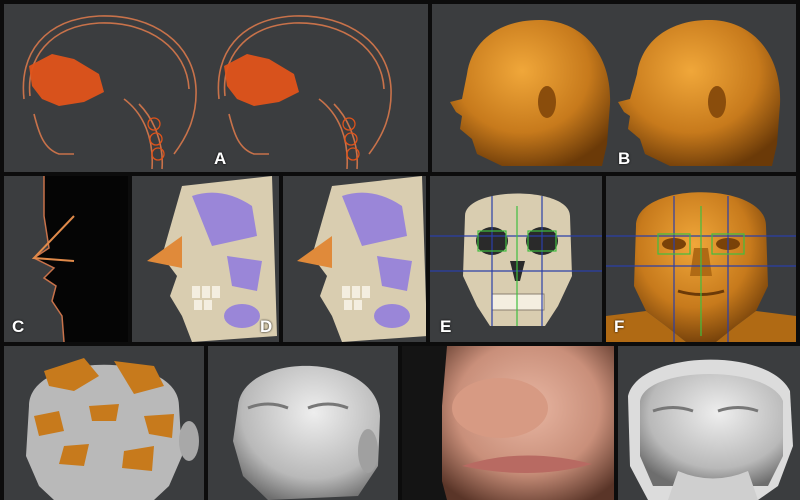  I want to click on panel-f-frontal-face: F, so click(701, 259).